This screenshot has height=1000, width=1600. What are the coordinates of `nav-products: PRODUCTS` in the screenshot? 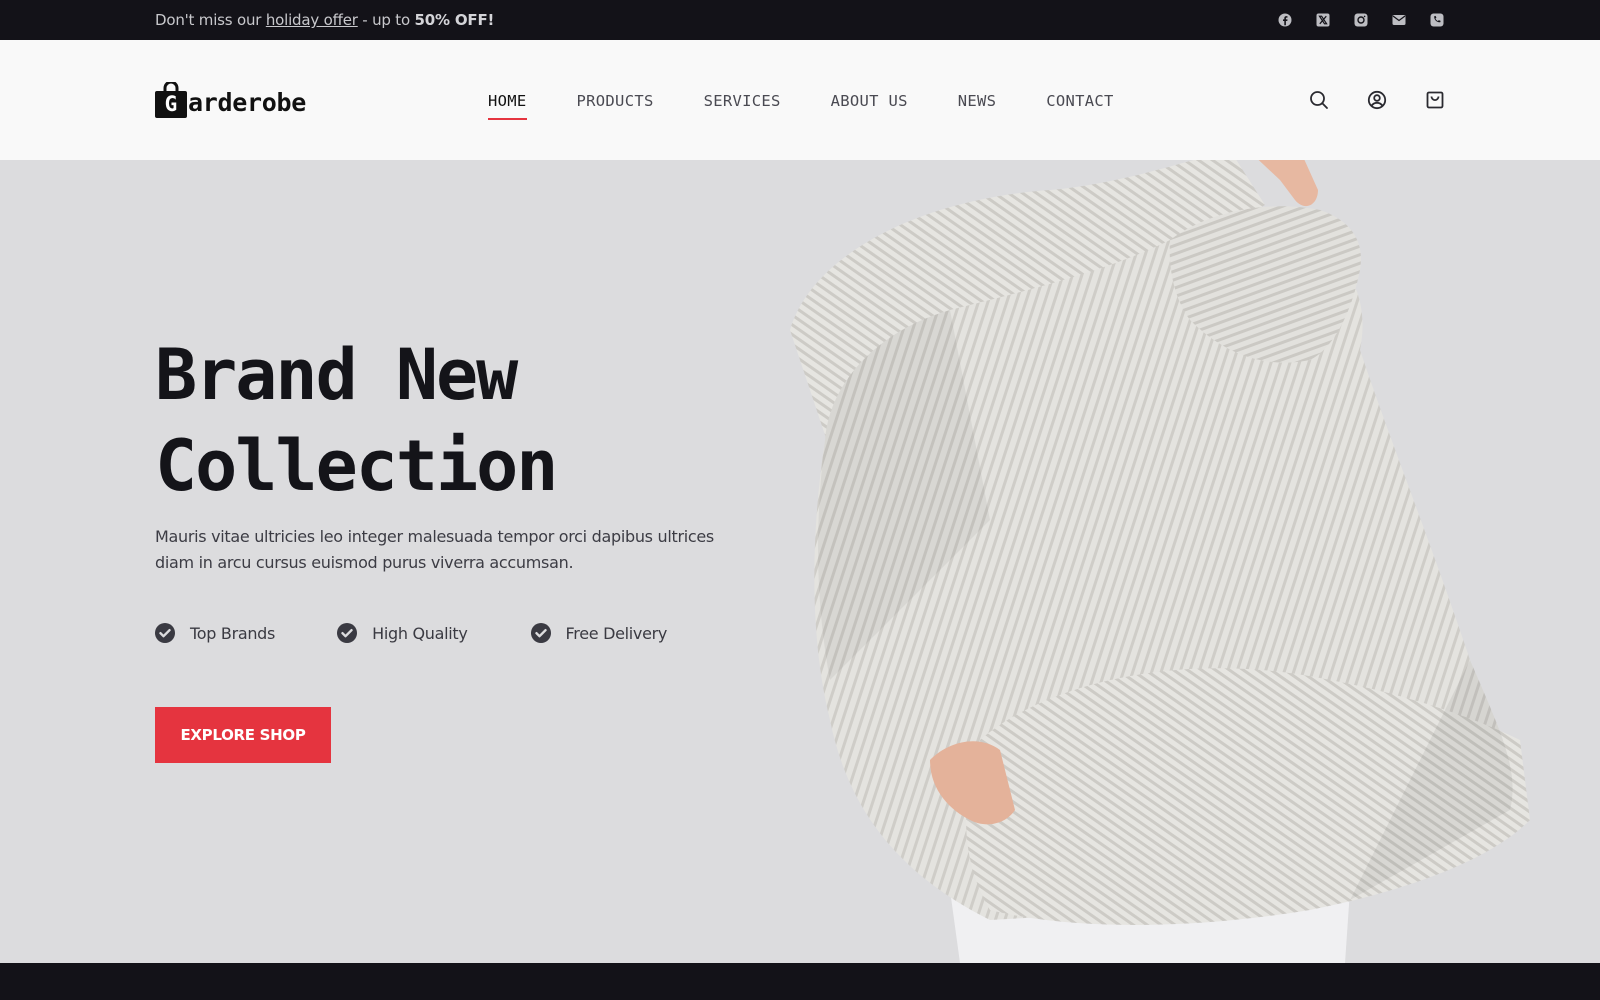 It's located at (615, 106).